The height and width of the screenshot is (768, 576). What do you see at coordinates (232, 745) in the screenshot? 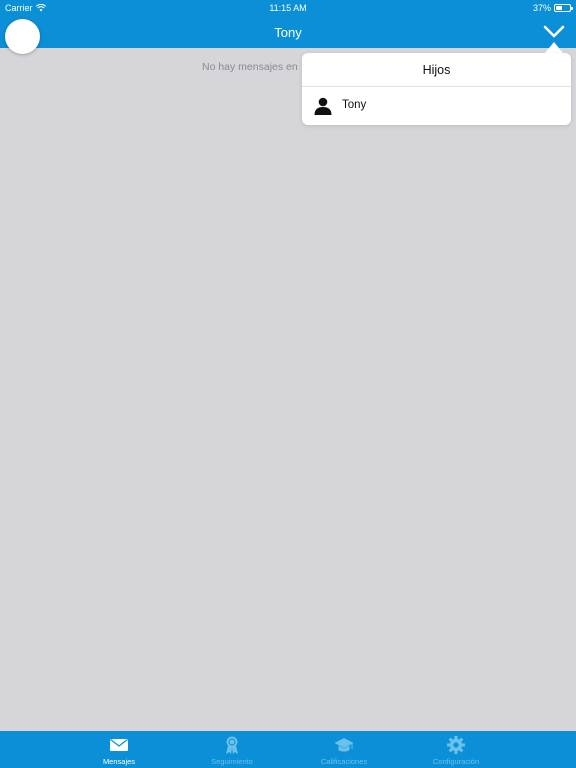
I see `award-ribbon-icon` at bounding box center [232, 745].